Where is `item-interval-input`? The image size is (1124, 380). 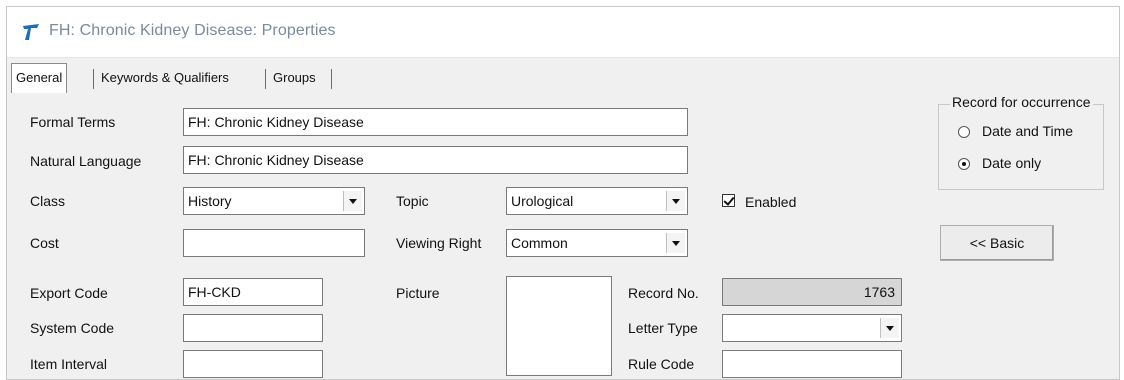 item-interval-input is located at coordinates (253, 364).